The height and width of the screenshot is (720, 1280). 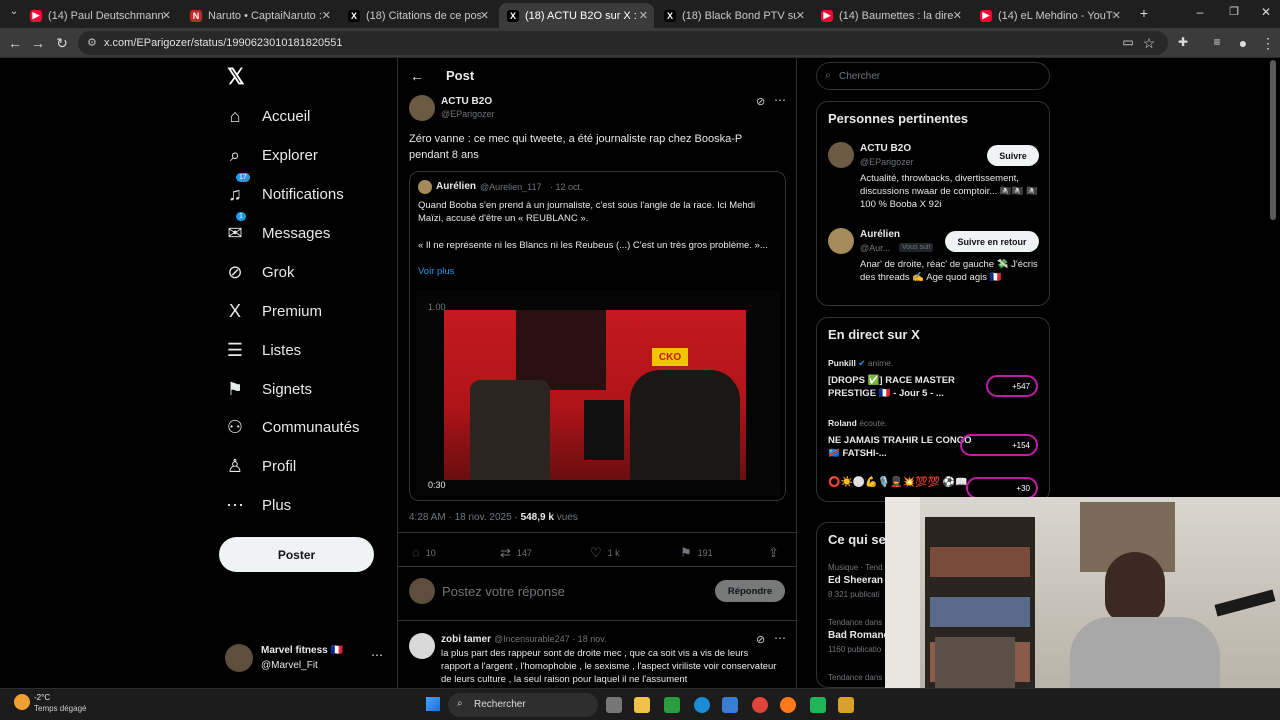 I want to click on store-icon, so click(x=730, y=705).